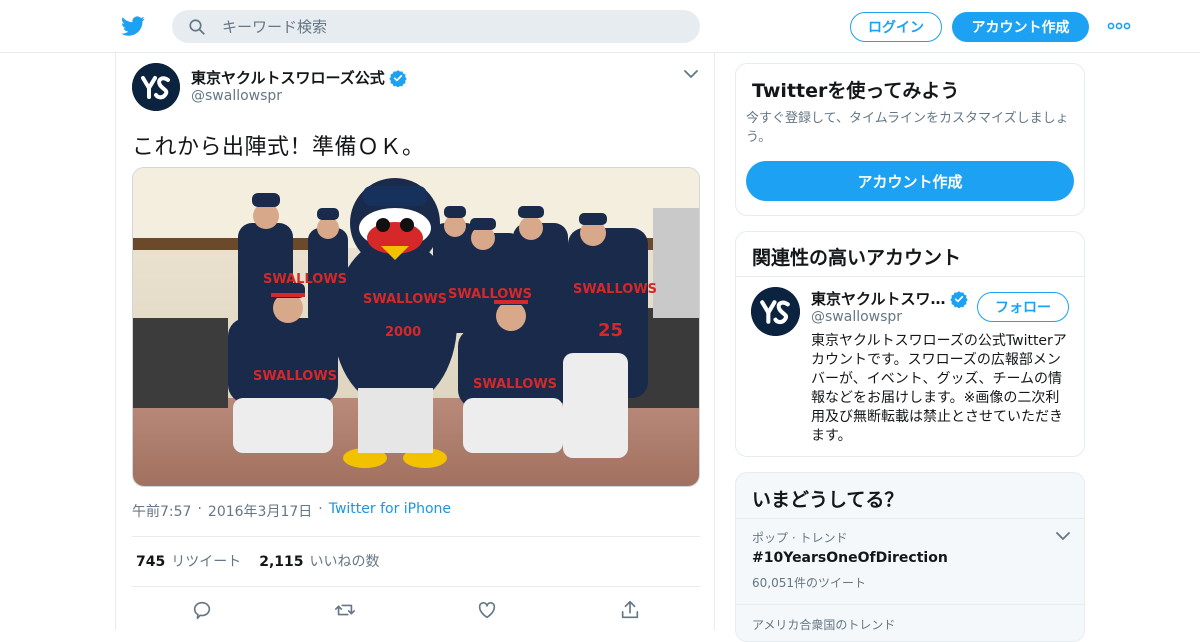 The width and height of the screenshot is (1200, 642). Describe the element at coordinates (1119, 26) in the screenshot. I see `more-options-icon` at that location.